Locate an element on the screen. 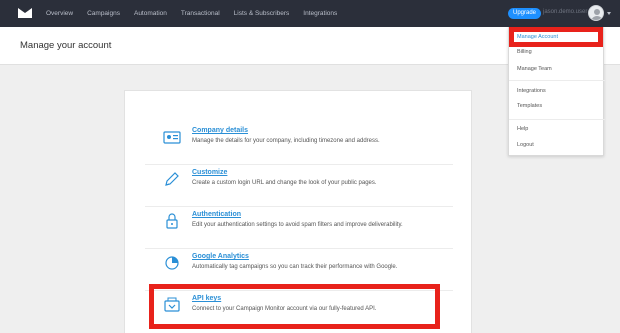  avatar-head is located at coordinates (597, 12).